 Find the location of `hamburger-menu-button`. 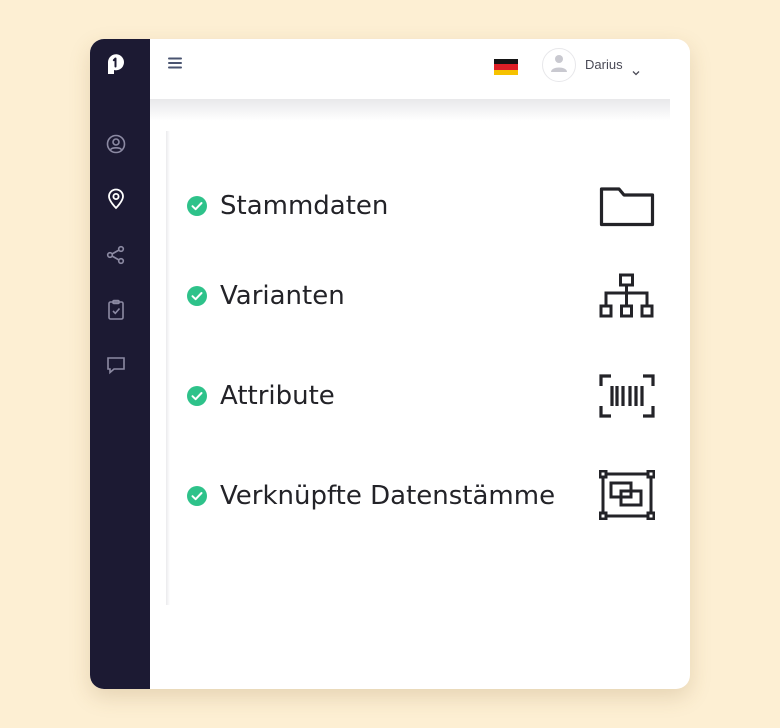

hamburger-menu-button is located at coordinates (176, 63).